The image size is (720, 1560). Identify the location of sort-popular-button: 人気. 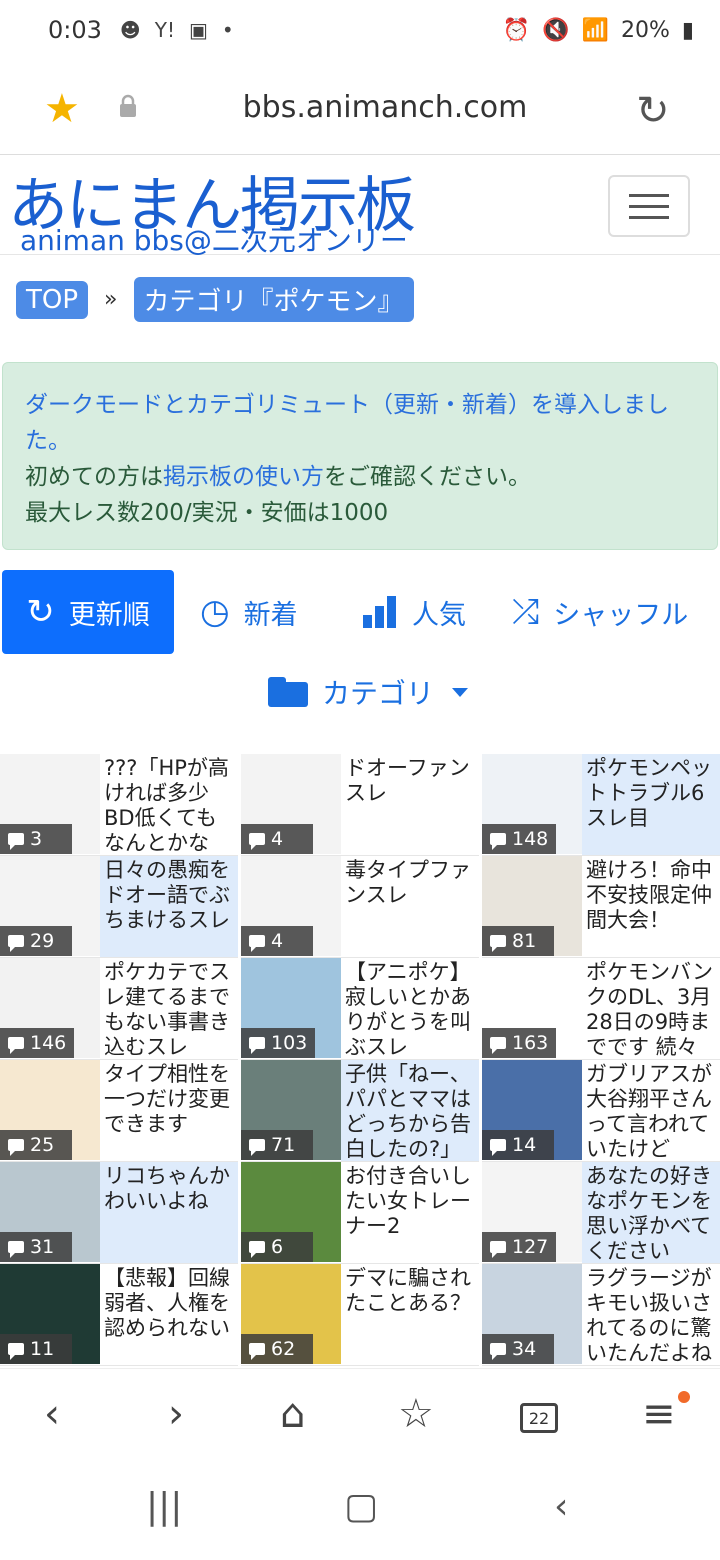
(414, 612).